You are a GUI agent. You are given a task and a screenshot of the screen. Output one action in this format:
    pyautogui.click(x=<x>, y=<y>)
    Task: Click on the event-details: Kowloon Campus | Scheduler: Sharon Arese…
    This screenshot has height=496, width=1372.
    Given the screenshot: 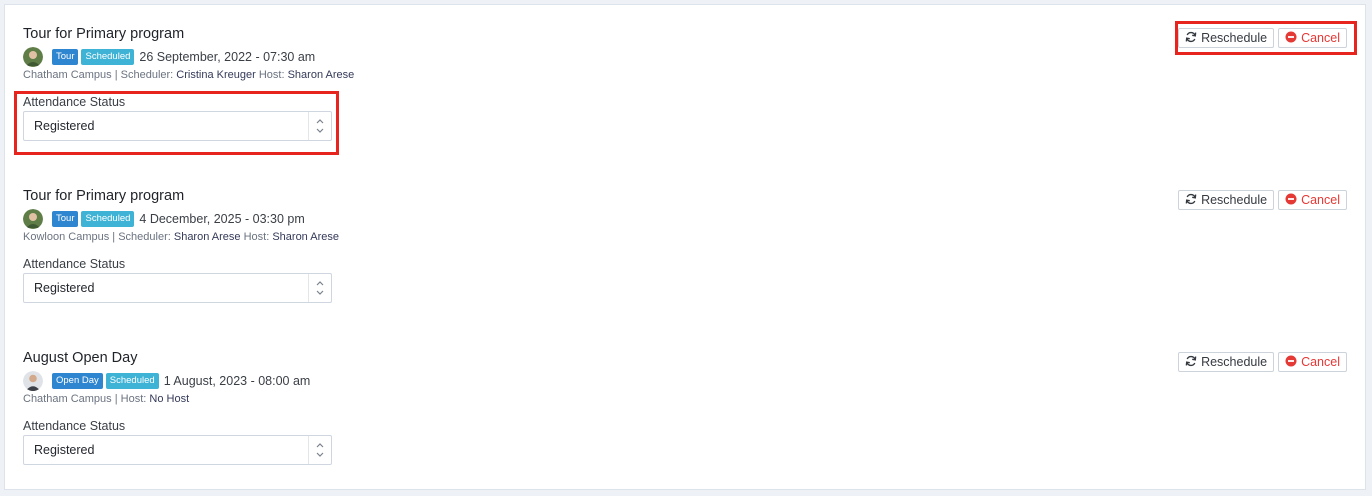 What is the action you would take?
    pyautogui.click(x=181, y=237)
    